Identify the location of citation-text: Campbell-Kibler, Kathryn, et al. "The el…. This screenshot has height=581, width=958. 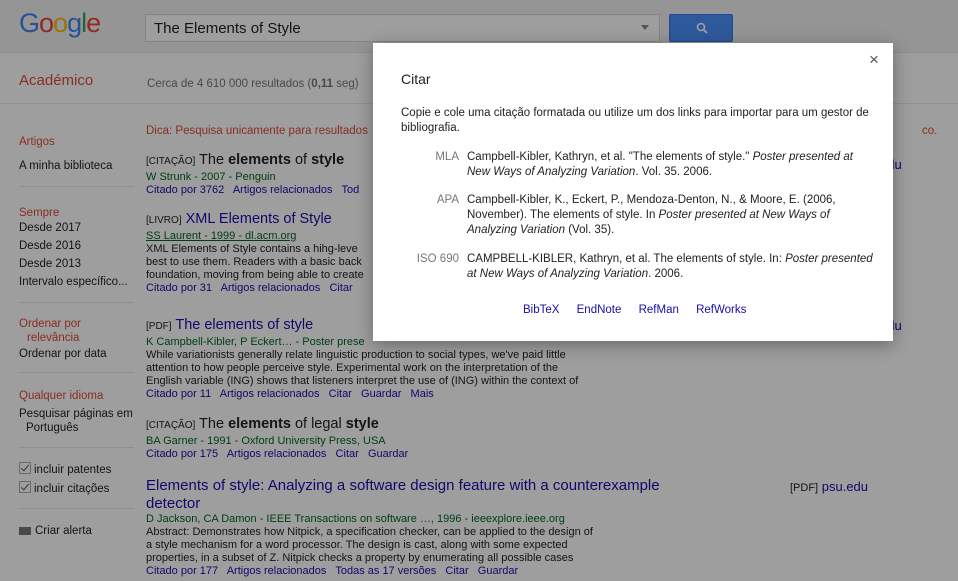
(672, 165).